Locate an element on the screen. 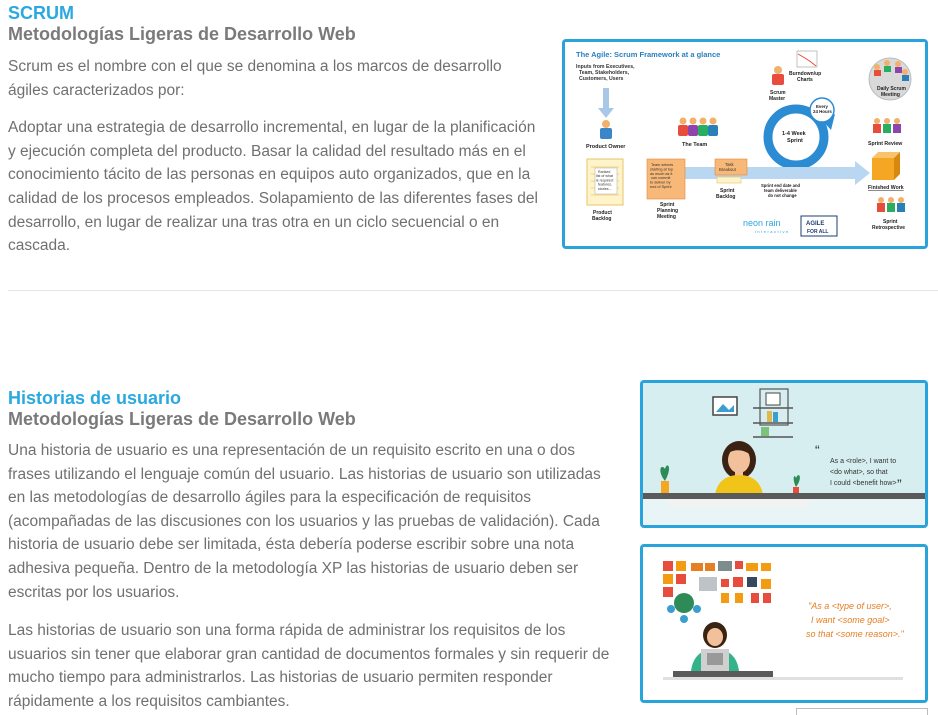 The height and width of the screenshot is (715, 938). sprint-retrospective-icon is located at coordinates (891, 204).